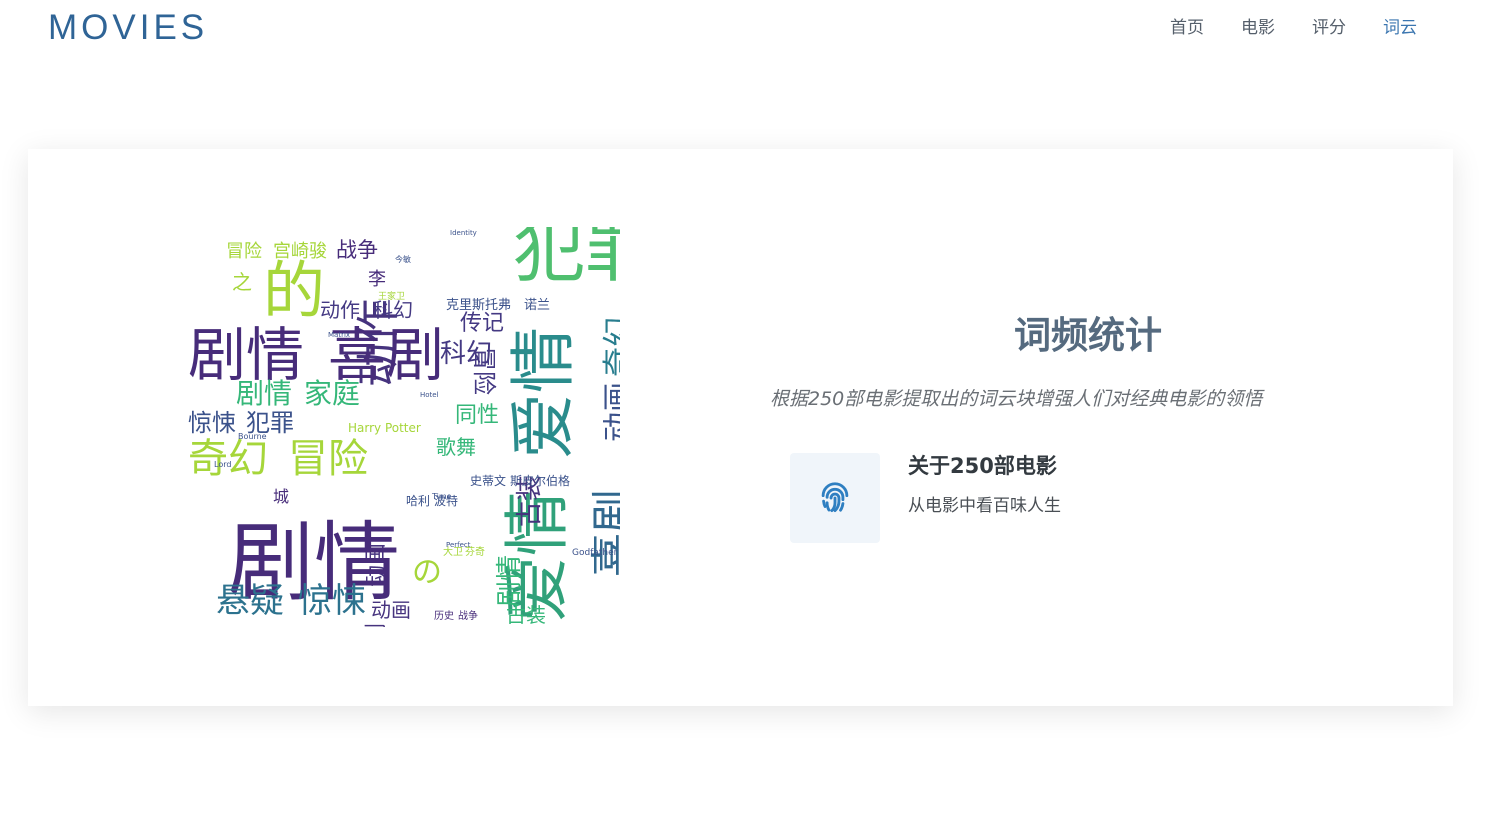  What do you see at coordinates (477, 415) in the screenshot?
I see `word-homosexual: 同性` at bounding box center [477, 415].